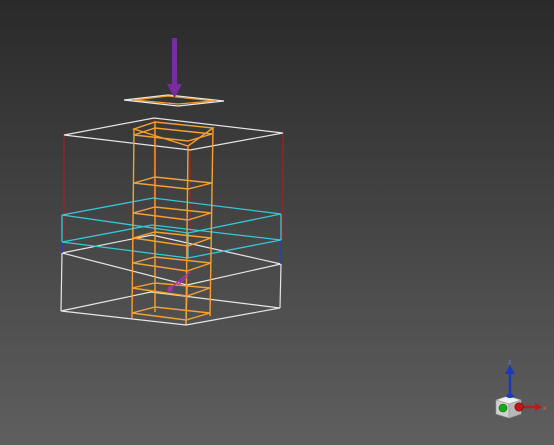 Image resolution: width=554 pixels, height=445 pixels. What do you see at coordinates (510, 396) in the screenshot?
I see `z-axis-base` at bounding box center [510, 396].